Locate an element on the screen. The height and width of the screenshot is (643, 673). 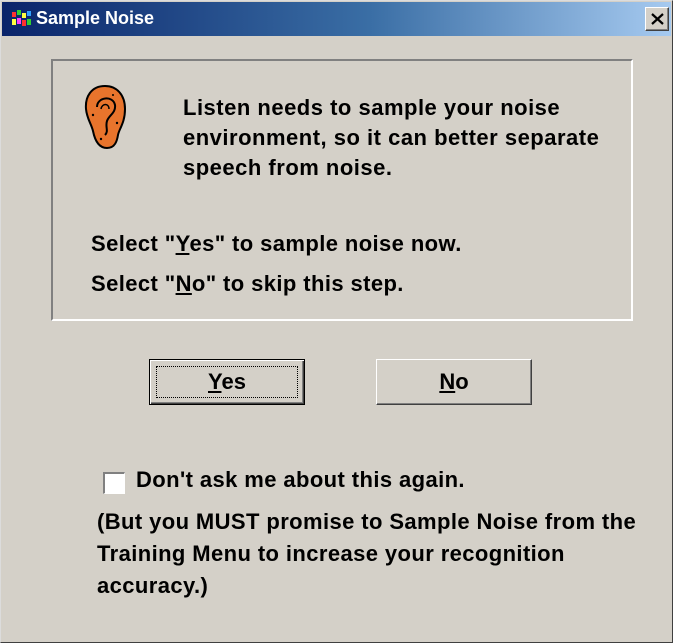
close-icon is located at coordinates (657, 19).